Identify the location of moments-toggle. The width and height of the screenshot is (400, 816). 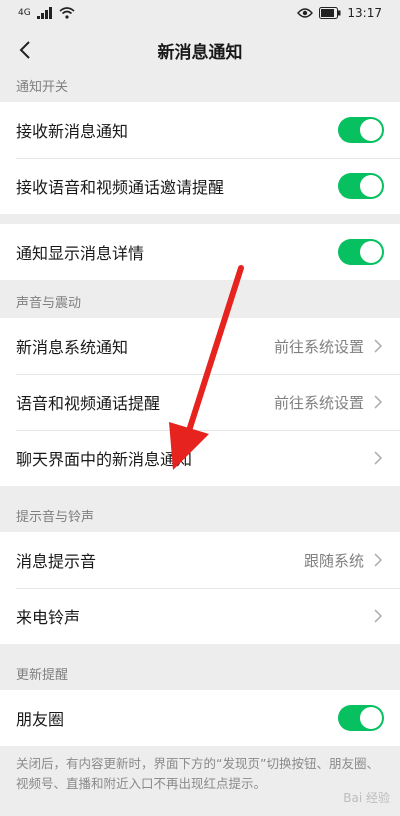
(361, 718).